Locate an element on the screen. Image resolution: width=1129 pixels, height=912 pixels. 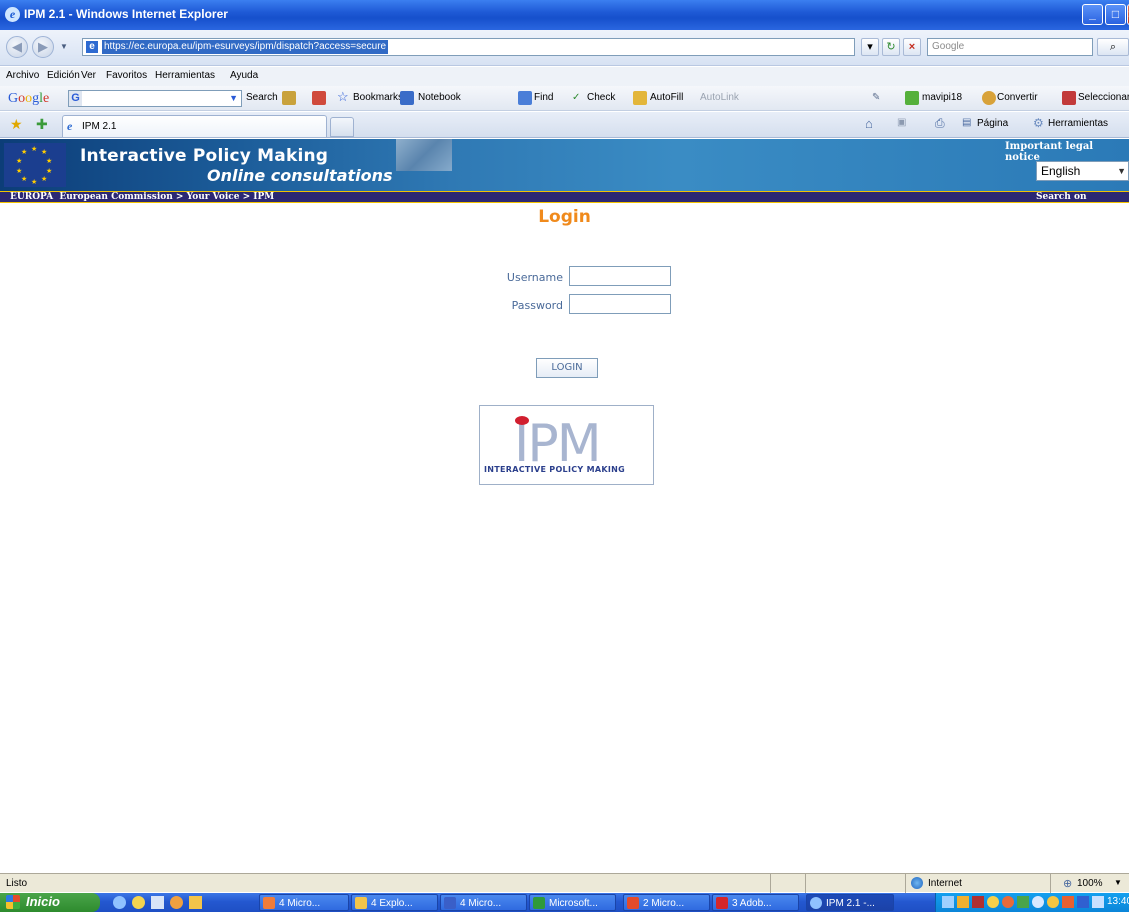
autolink-button: AutoLink is located at coordinates (719, 97).